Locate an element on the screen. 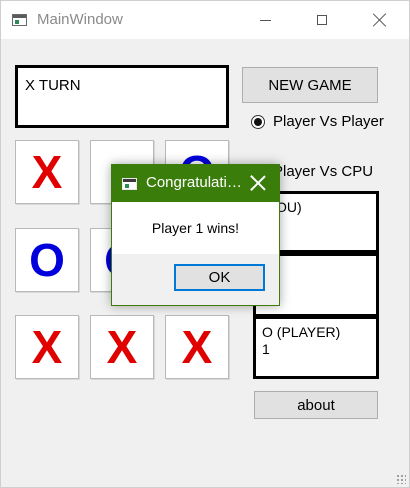  dialog-close-icon is located at coordinates (258, 183).